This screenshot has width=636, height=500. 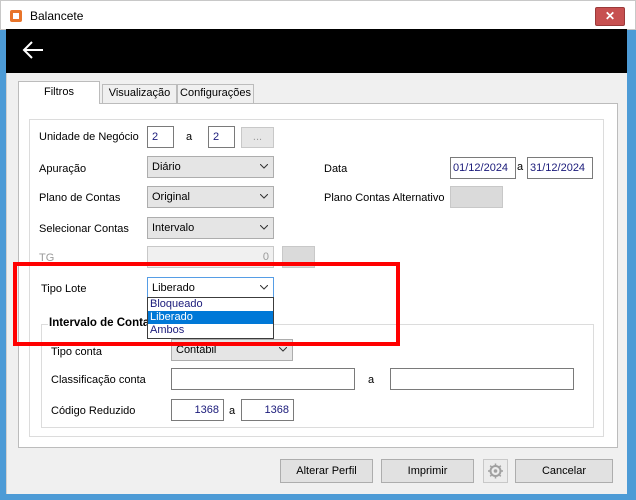 I want to click on header-bar, so click(x=316, y=51).